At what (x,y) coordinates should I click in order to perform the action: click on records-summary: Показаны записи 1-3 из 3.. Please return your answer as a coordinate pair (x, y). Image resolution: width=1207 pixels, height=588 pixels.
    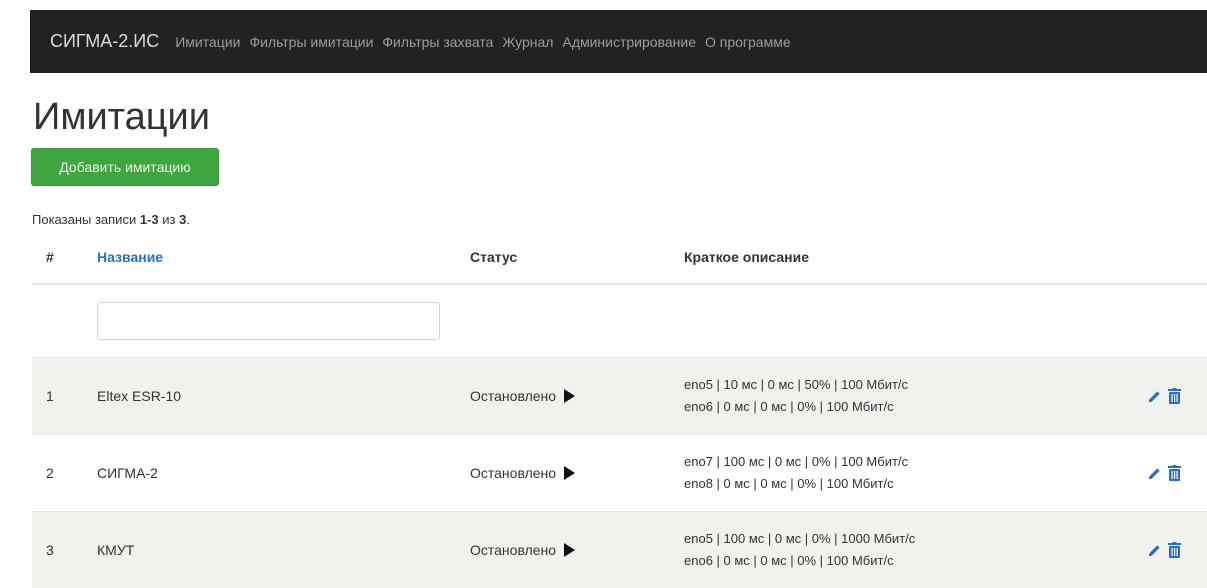
    Looking at the image, I should click on (111, 219).